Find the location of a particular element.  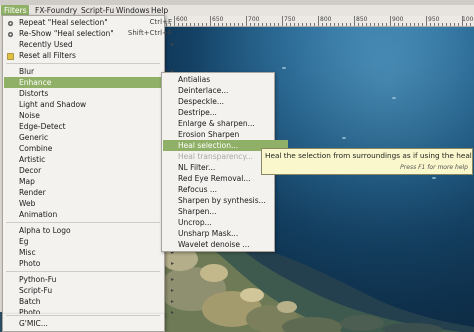

ruler-label: 900 is located at coordinates (398, 19).